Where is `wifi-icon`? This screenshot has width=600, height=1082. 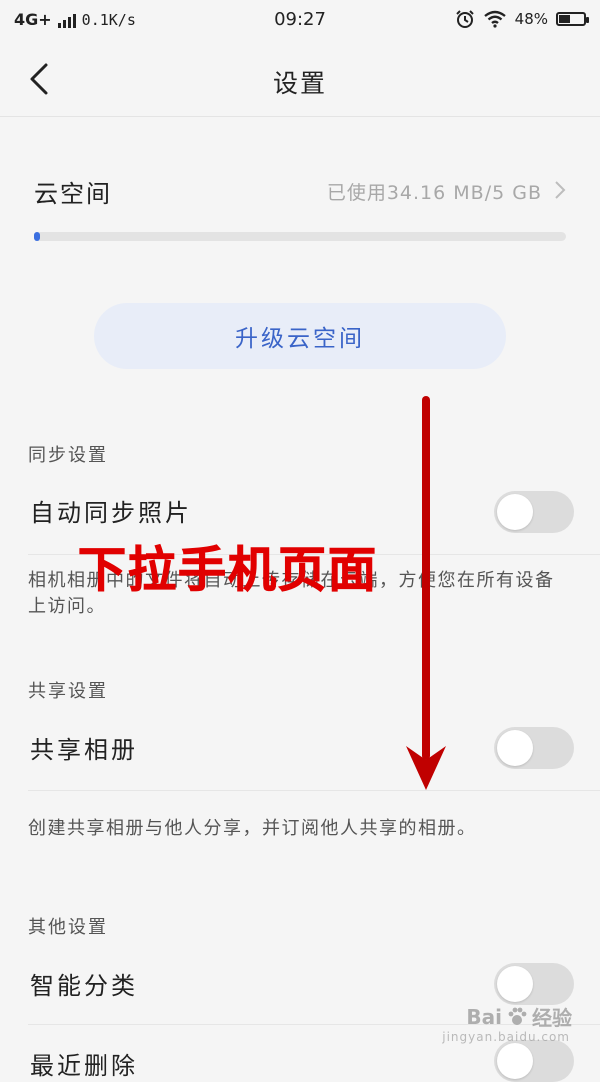 wifi-icon is located at coordinates (494, 19).